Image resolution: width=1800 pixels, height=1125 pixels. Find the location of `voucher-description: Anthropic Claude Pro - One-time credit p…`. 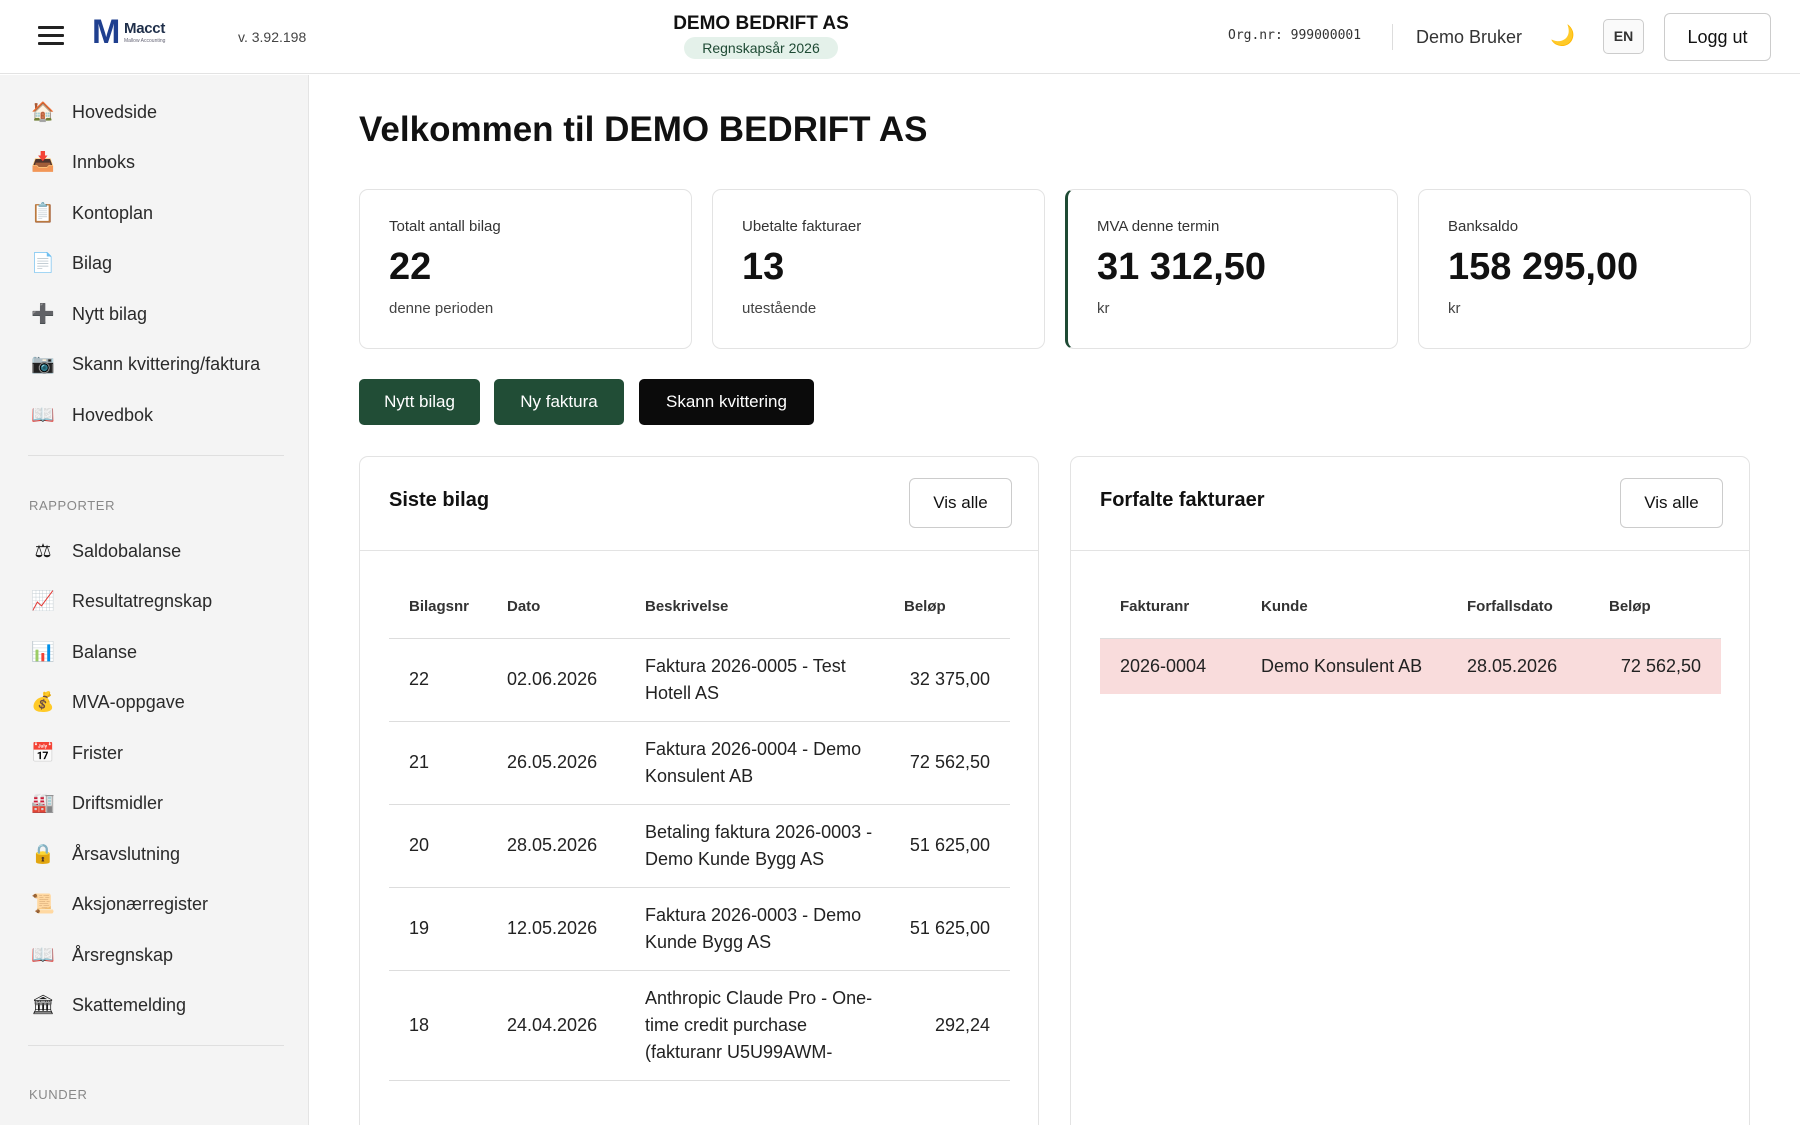

voucher-description: Anthropic Claude Pro - One-time credit p… is located at coordinates (754, 1025).